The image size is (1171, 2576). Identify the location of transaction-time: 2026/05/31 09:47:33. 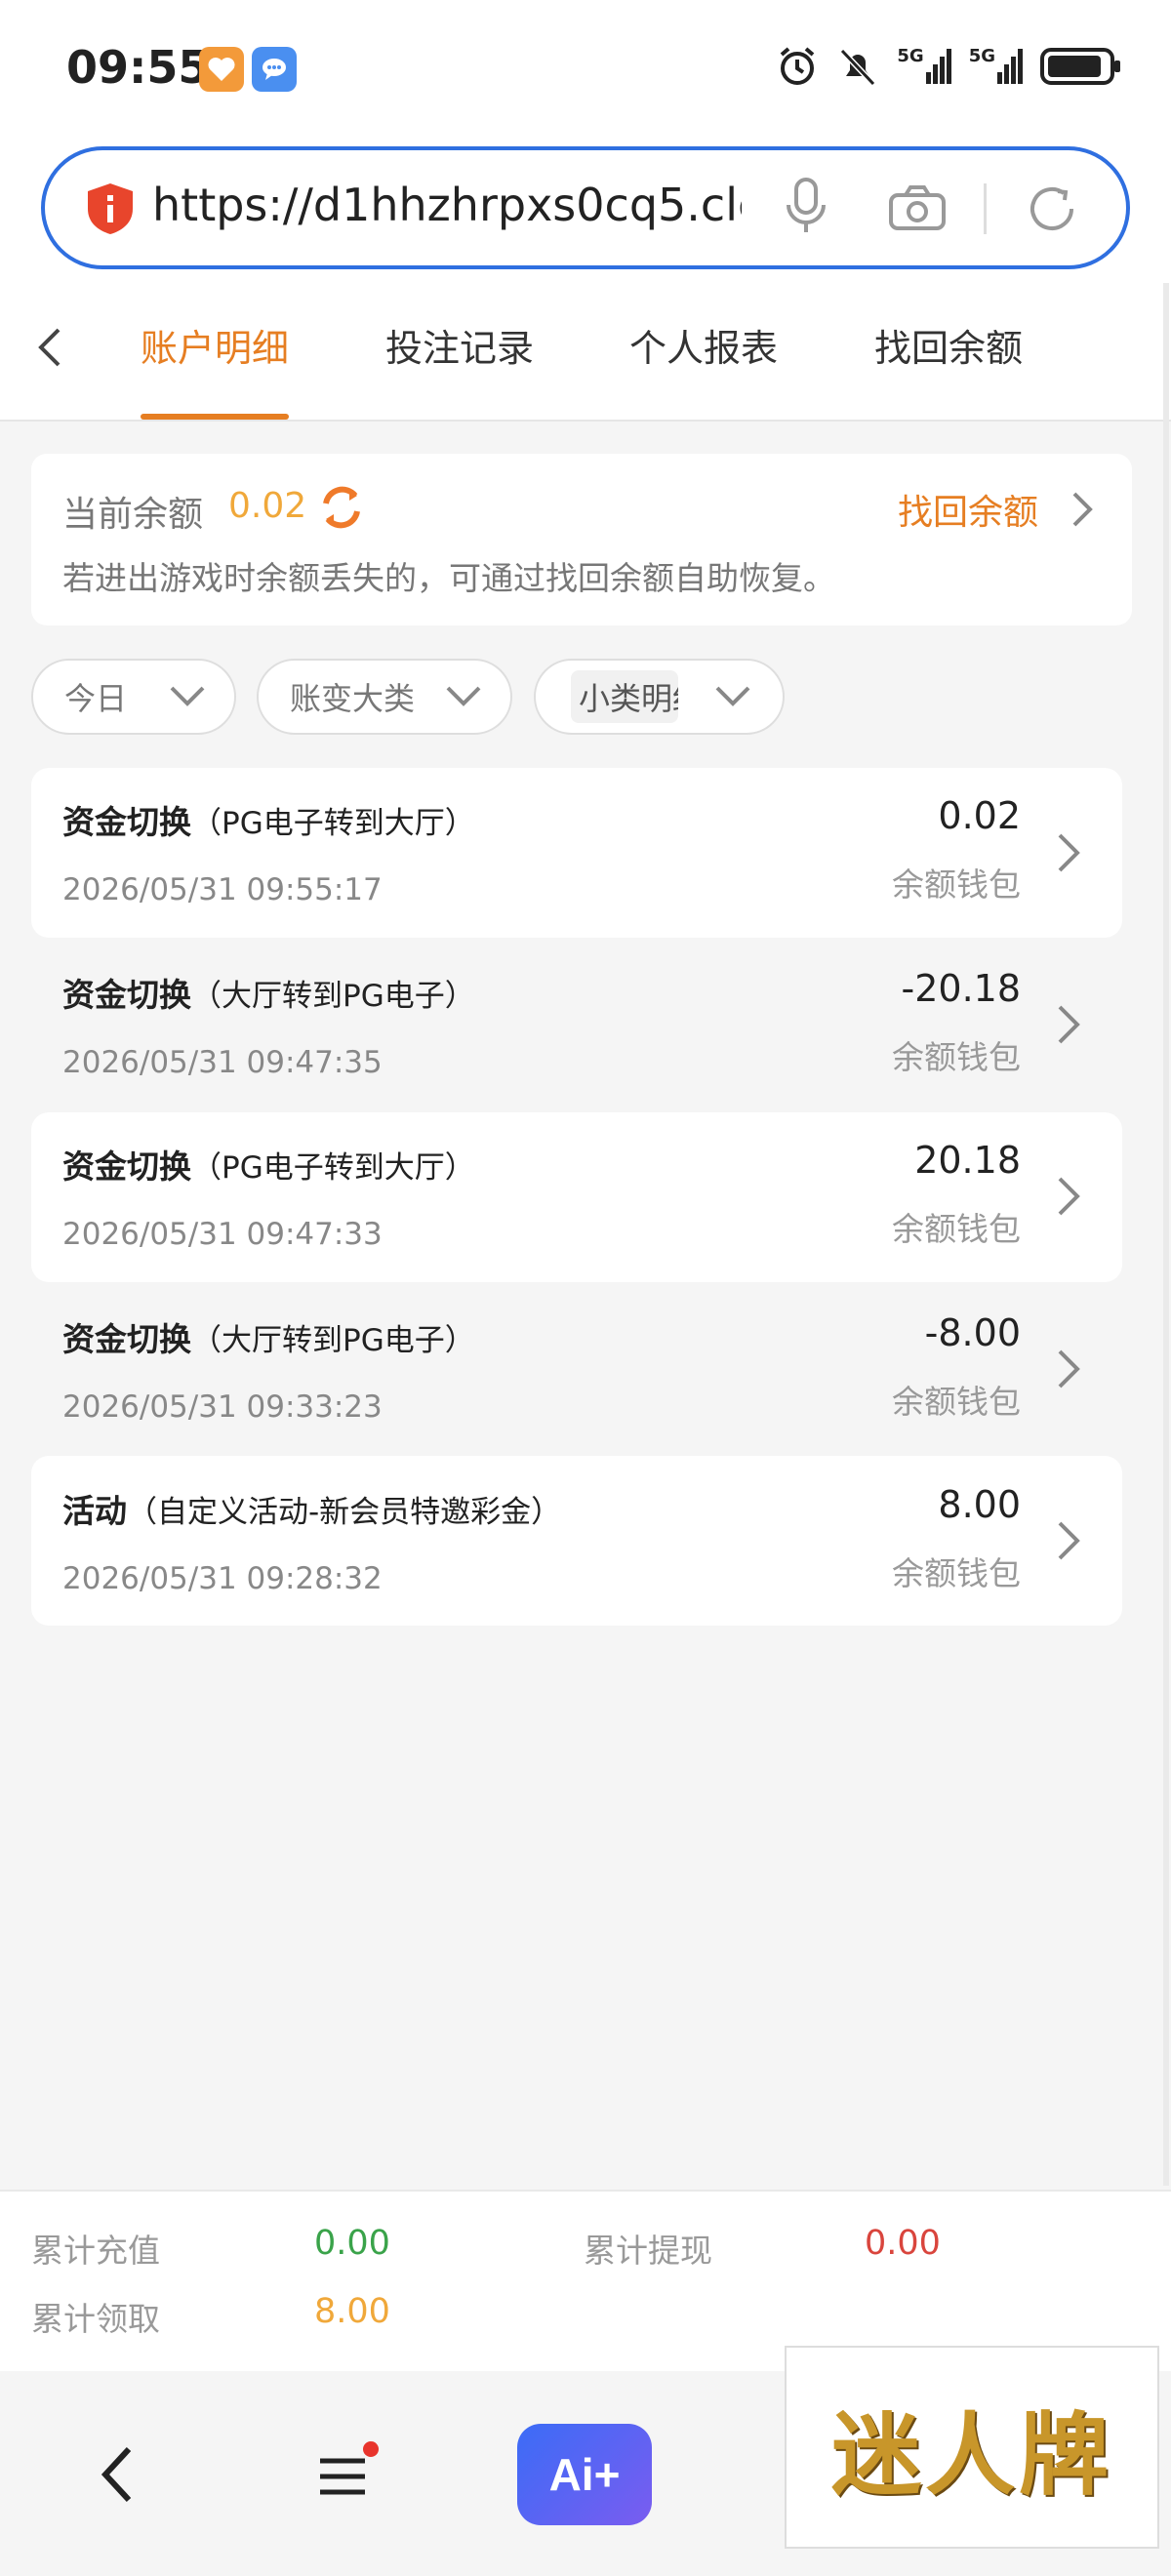
(222, 1234).